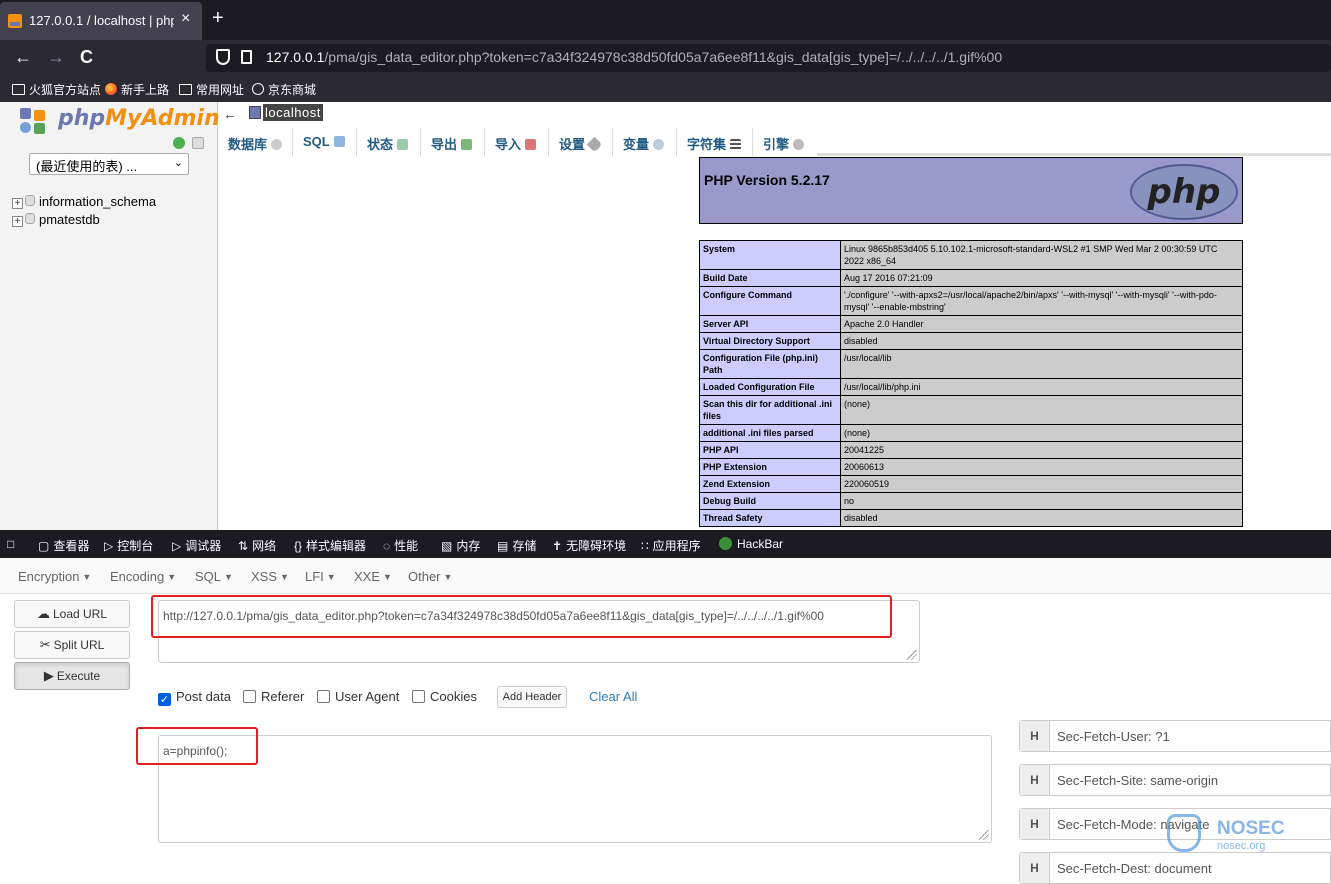  What do you see at coordinates (770, 501) in the screenshot?
I see `phpinfo-key: Debug Build` at bounding box center [770, 501].